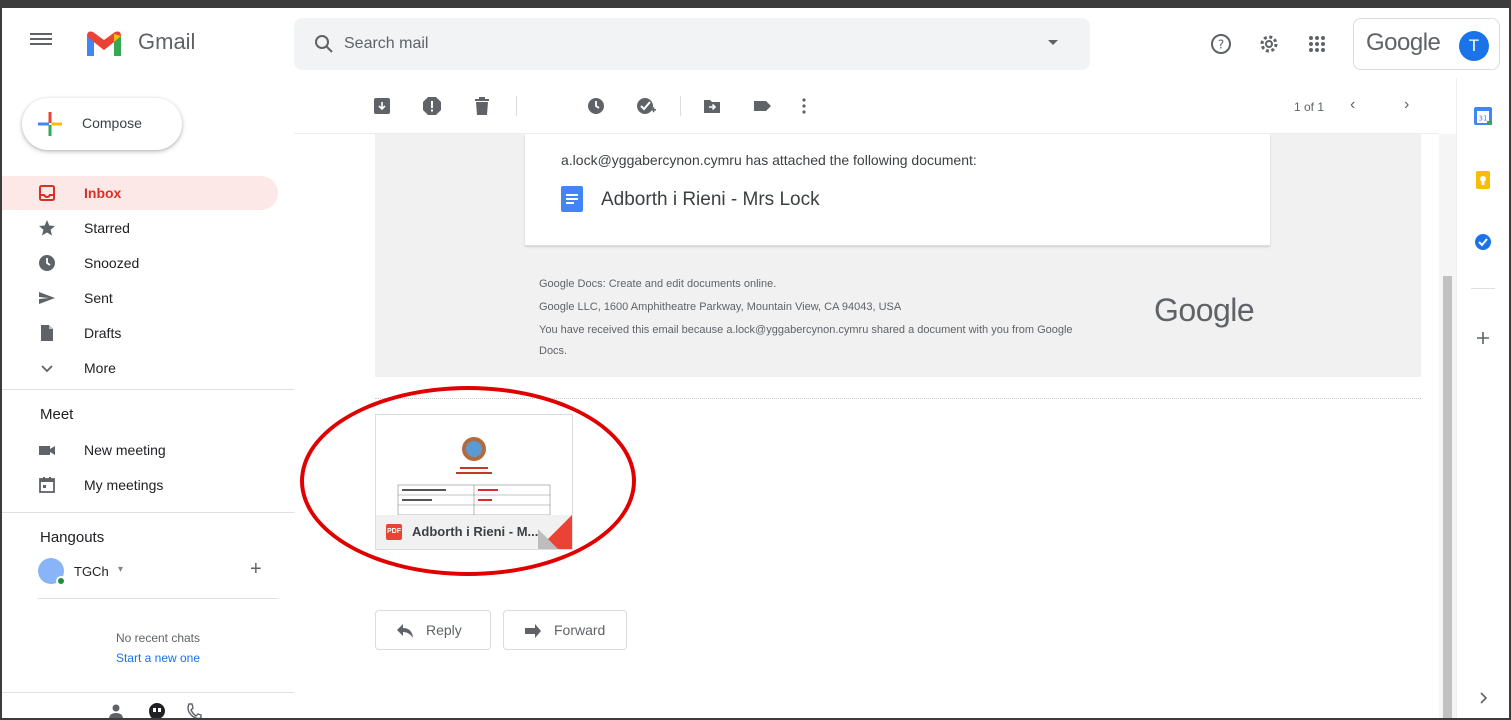 This screenshot has height=720, width=1511. Describe the element at coordinates (482, 106) in the screenshot. I see `delete-icon` at that location.